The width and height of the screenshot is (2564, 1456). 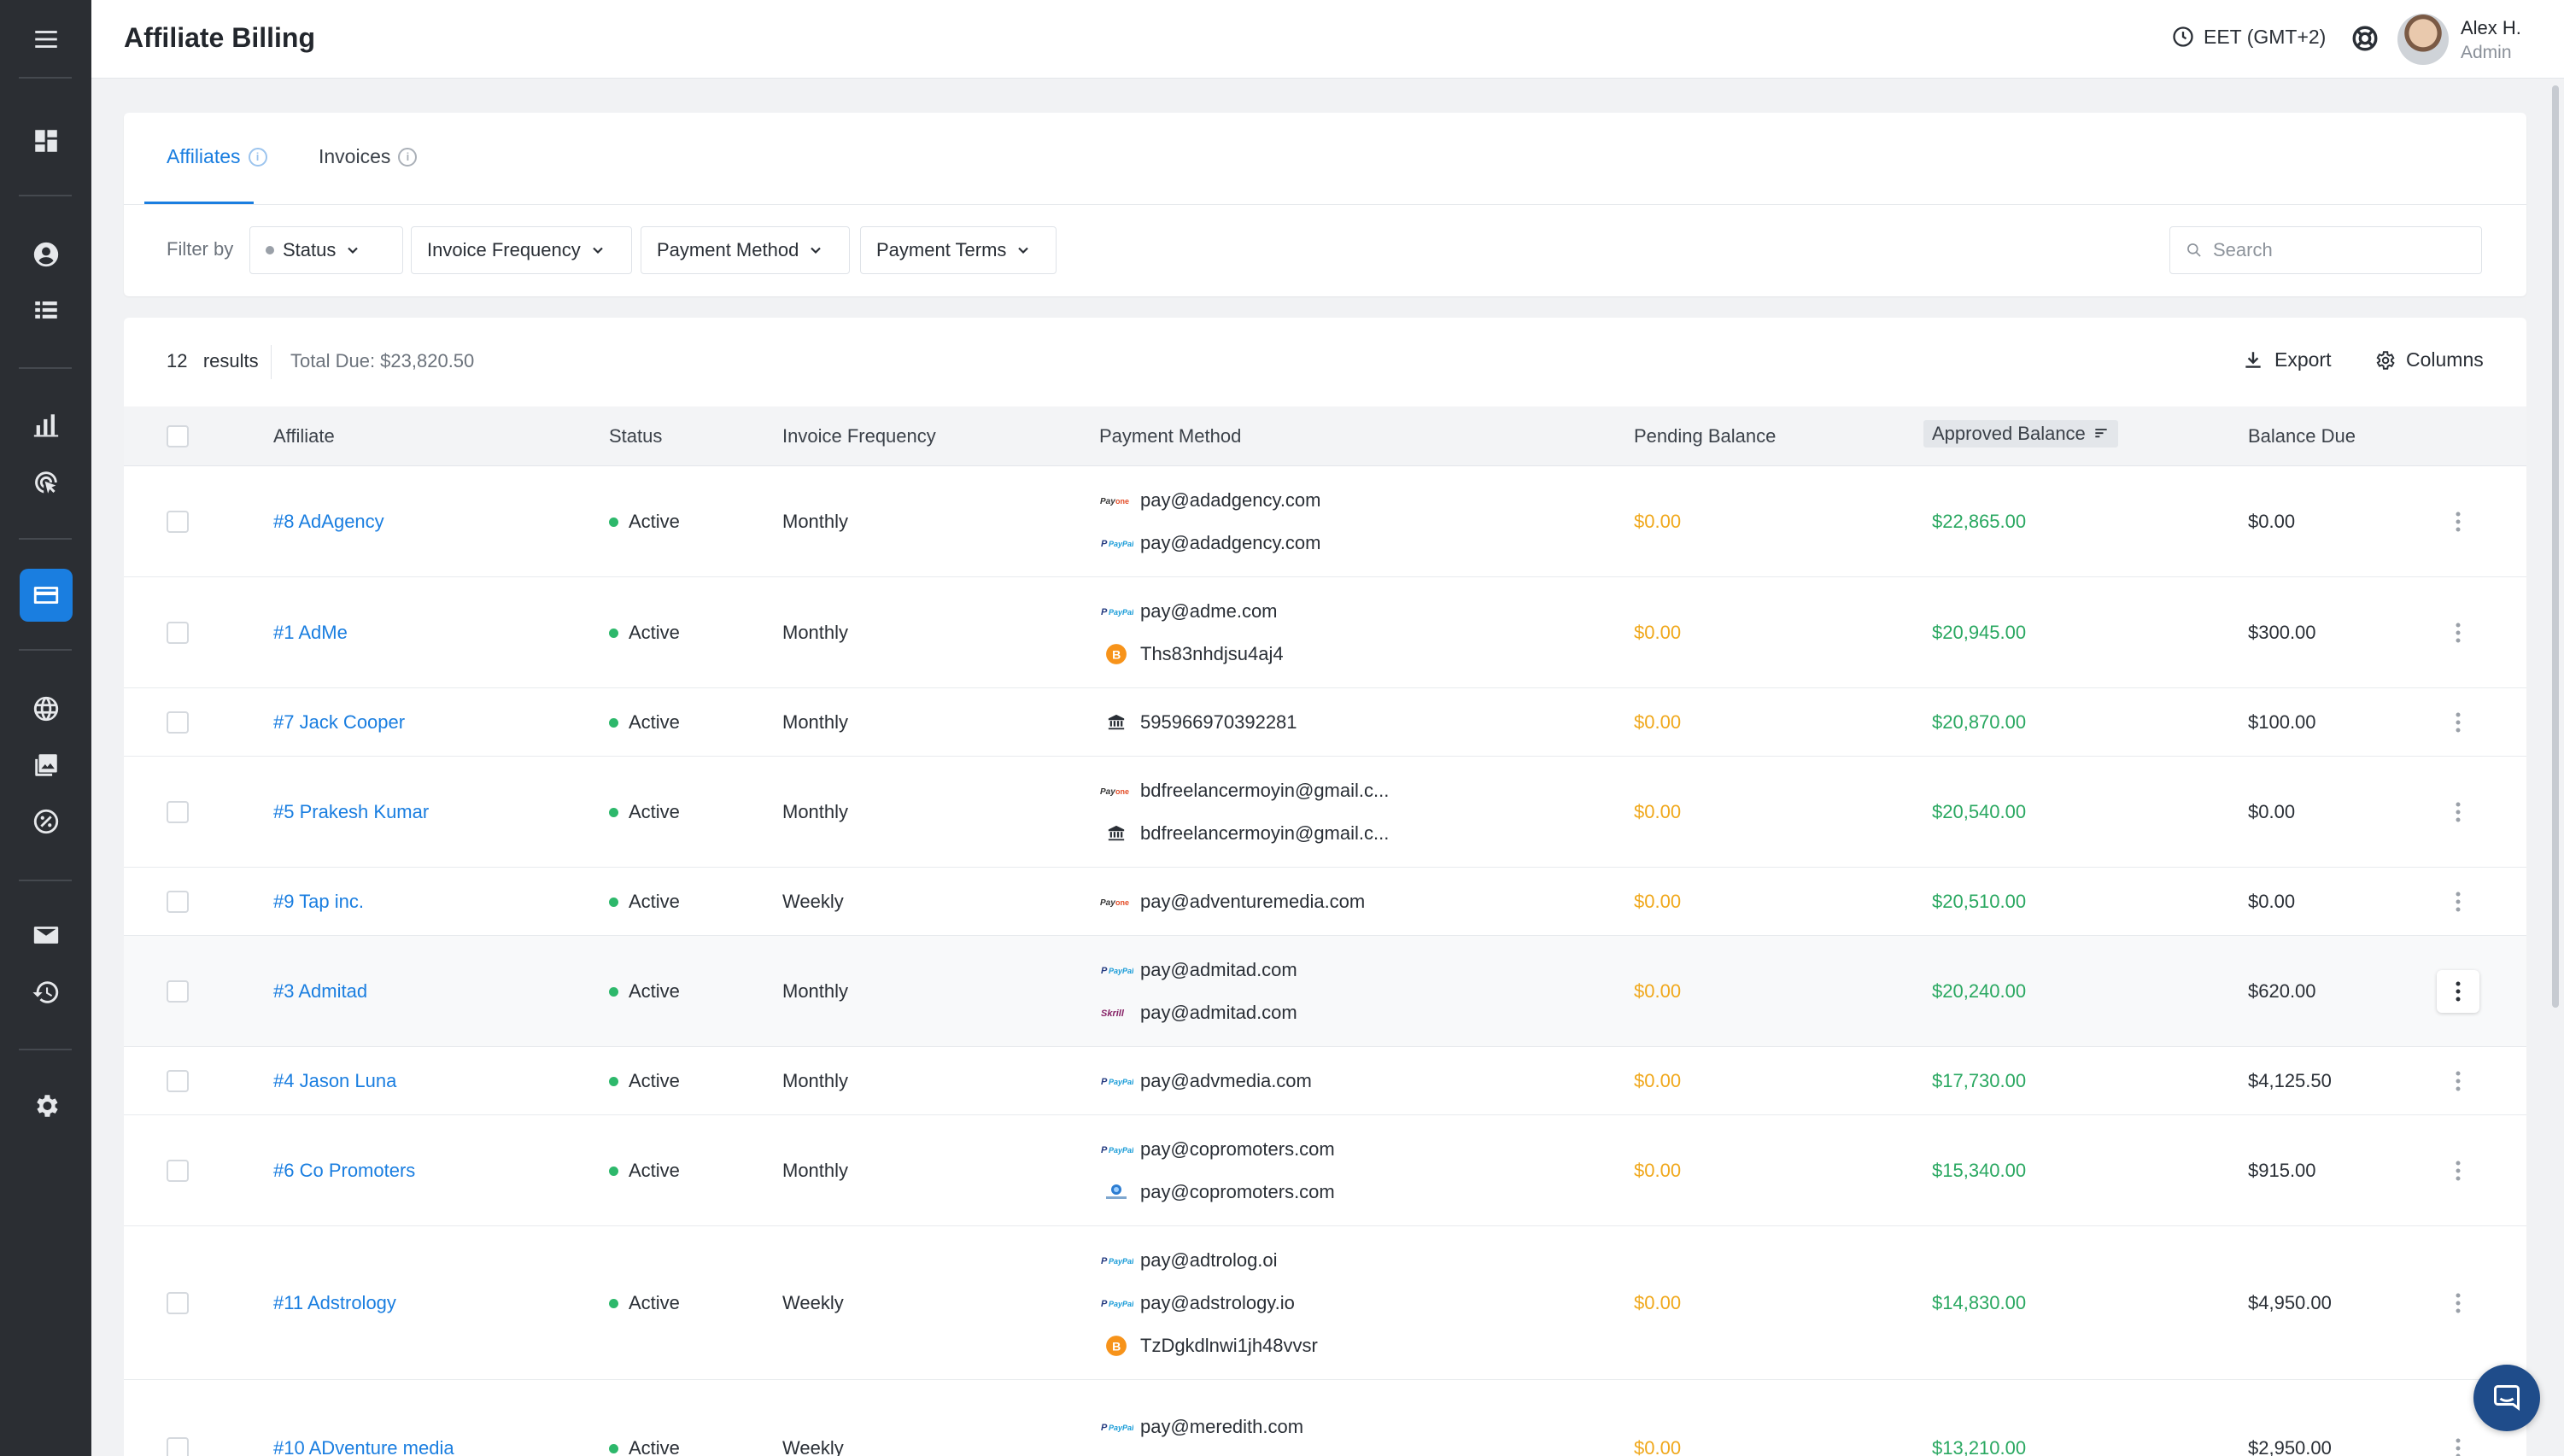 I want to click on column-header-payment-method: Payment Method, so click(x=1170, y=436).